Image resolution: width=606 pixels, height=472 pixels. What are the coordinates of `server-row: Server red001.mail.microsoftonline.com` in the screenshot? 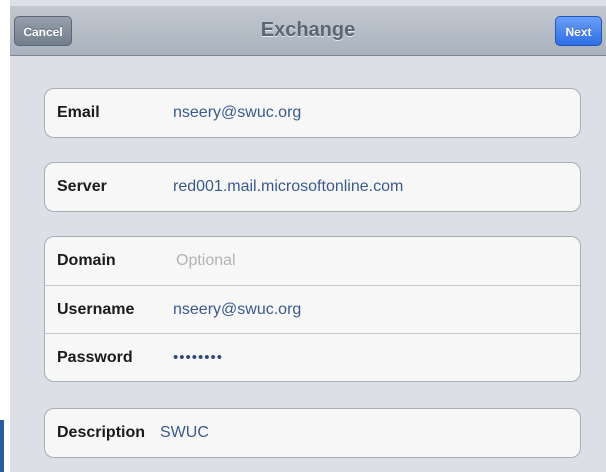 It's located at (312, 187).